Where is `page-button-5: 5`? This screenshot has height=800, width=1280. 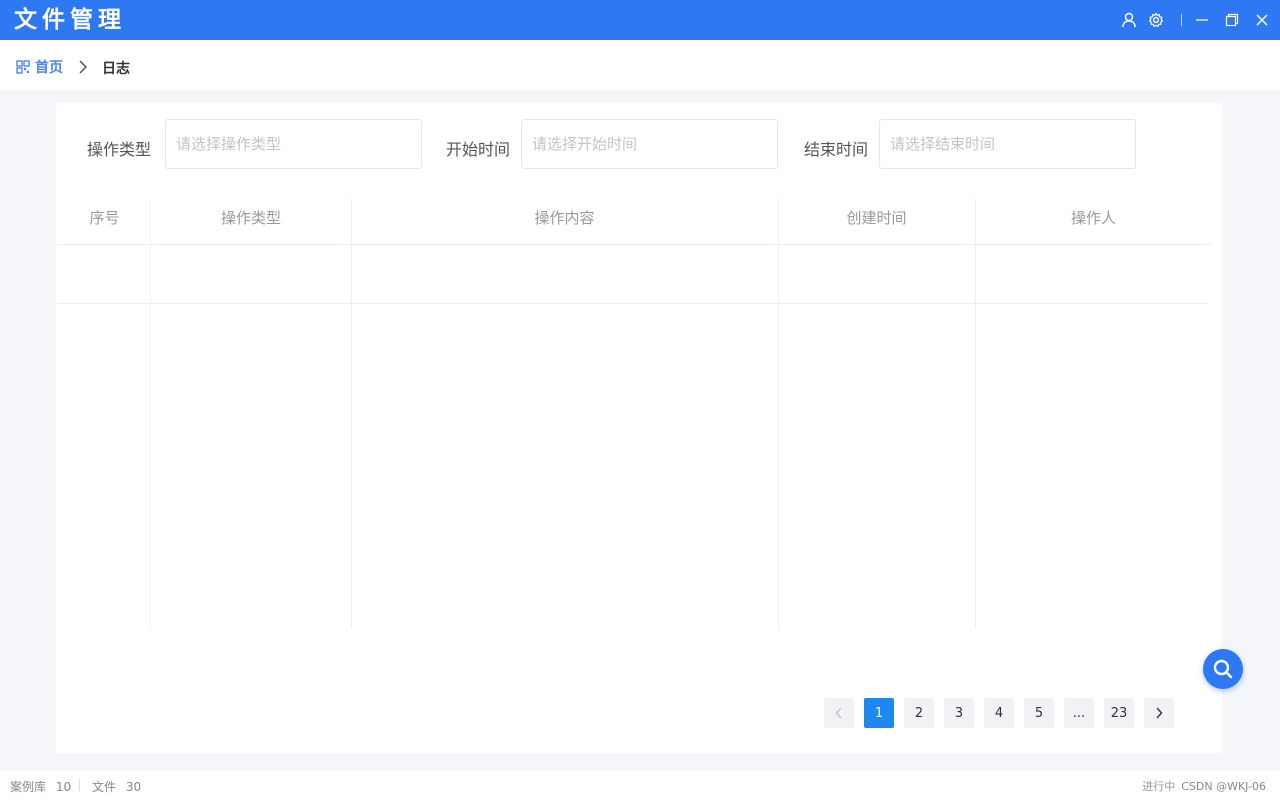 page-button-5: 5 is located at coordinates (1039, 713).